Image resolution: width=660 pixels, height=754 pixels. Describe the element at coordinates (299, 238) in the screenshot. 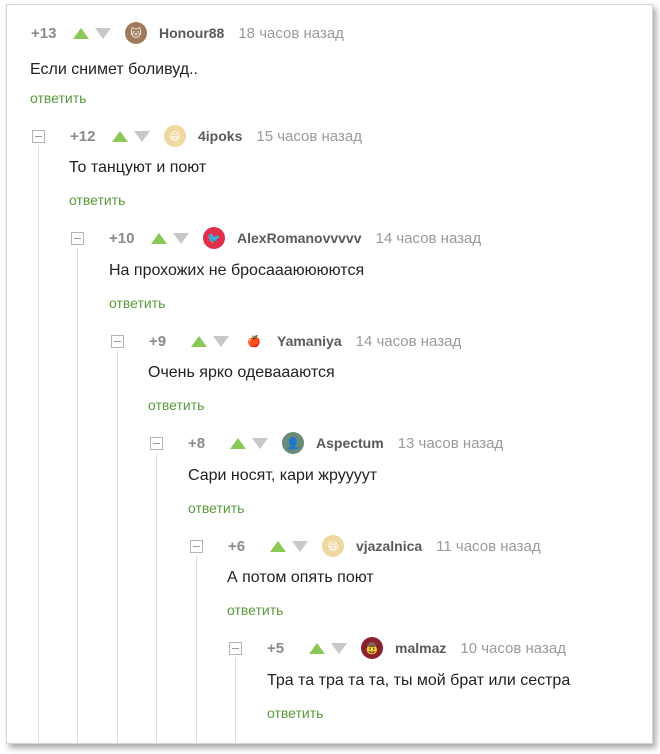

I see `author-name: AlexRomanovvvvv` at that location.